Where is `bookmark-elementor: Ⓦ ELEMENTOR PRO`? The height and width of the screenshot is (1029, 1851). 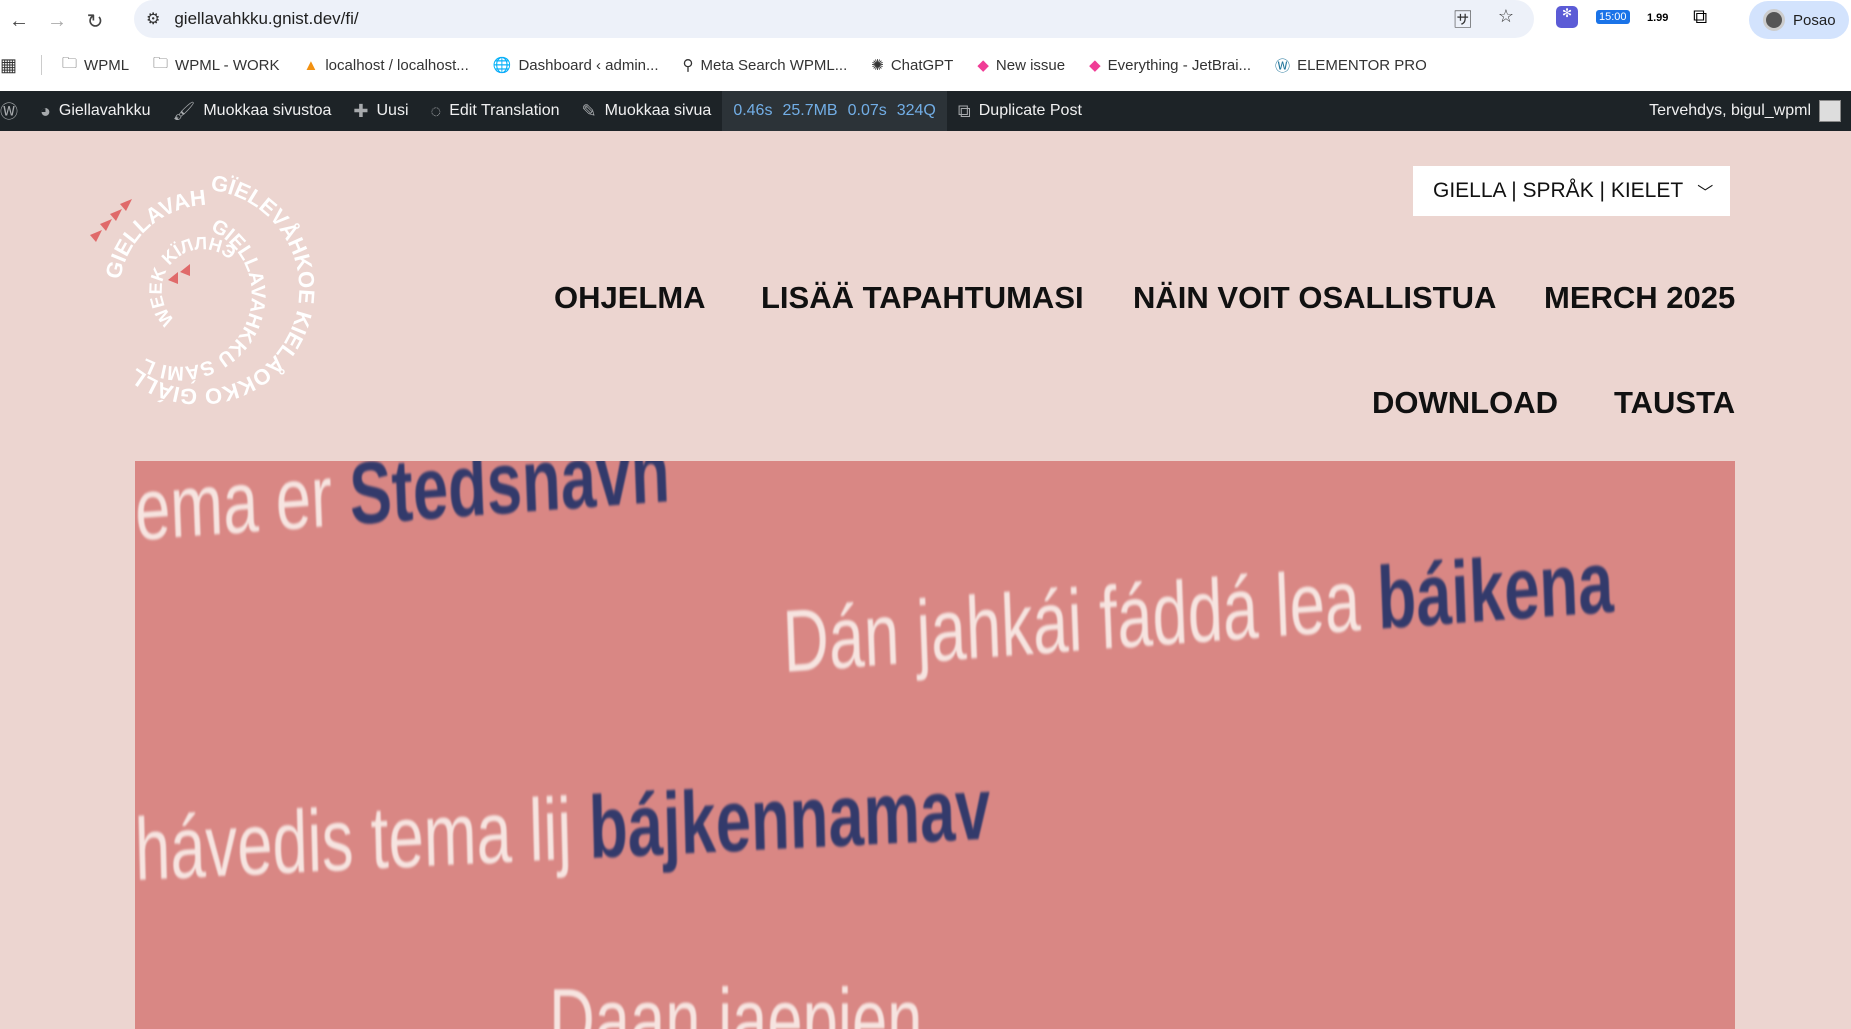 bookmark-elementor: Ⓦ ELEMENTOR PRO is located at coordinates (1351, 65).